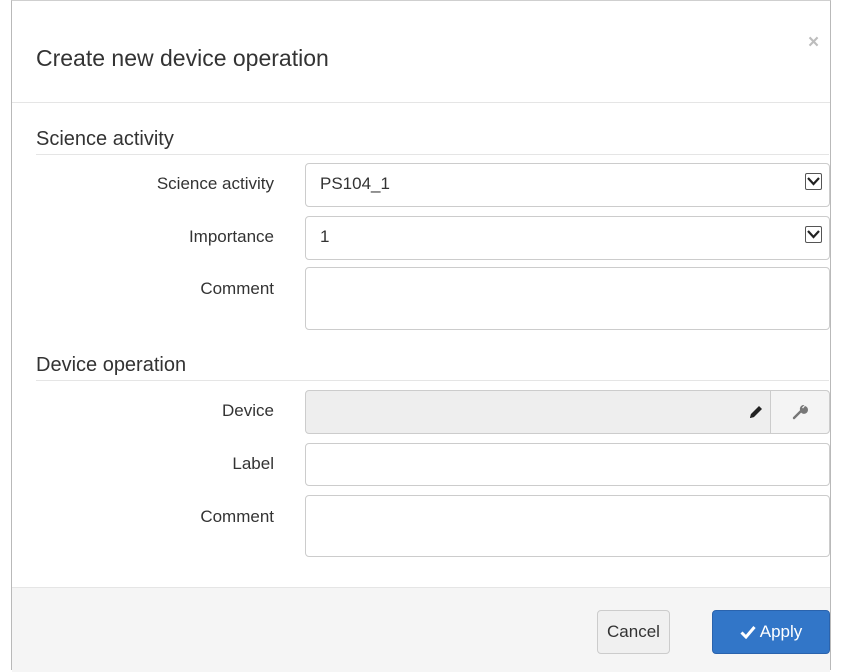 The width and height of the screenshot is (841, 672). Describe the element at coordinates (215, 183) in the screenshot. I see `science-activity-label: Science activity` at that location.